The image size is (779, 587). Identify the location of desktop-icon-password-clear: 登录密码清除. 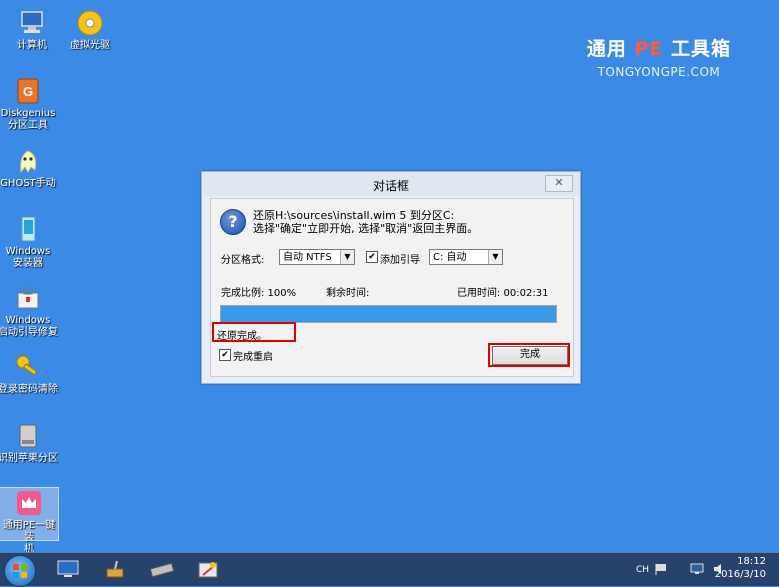
(30, 374).